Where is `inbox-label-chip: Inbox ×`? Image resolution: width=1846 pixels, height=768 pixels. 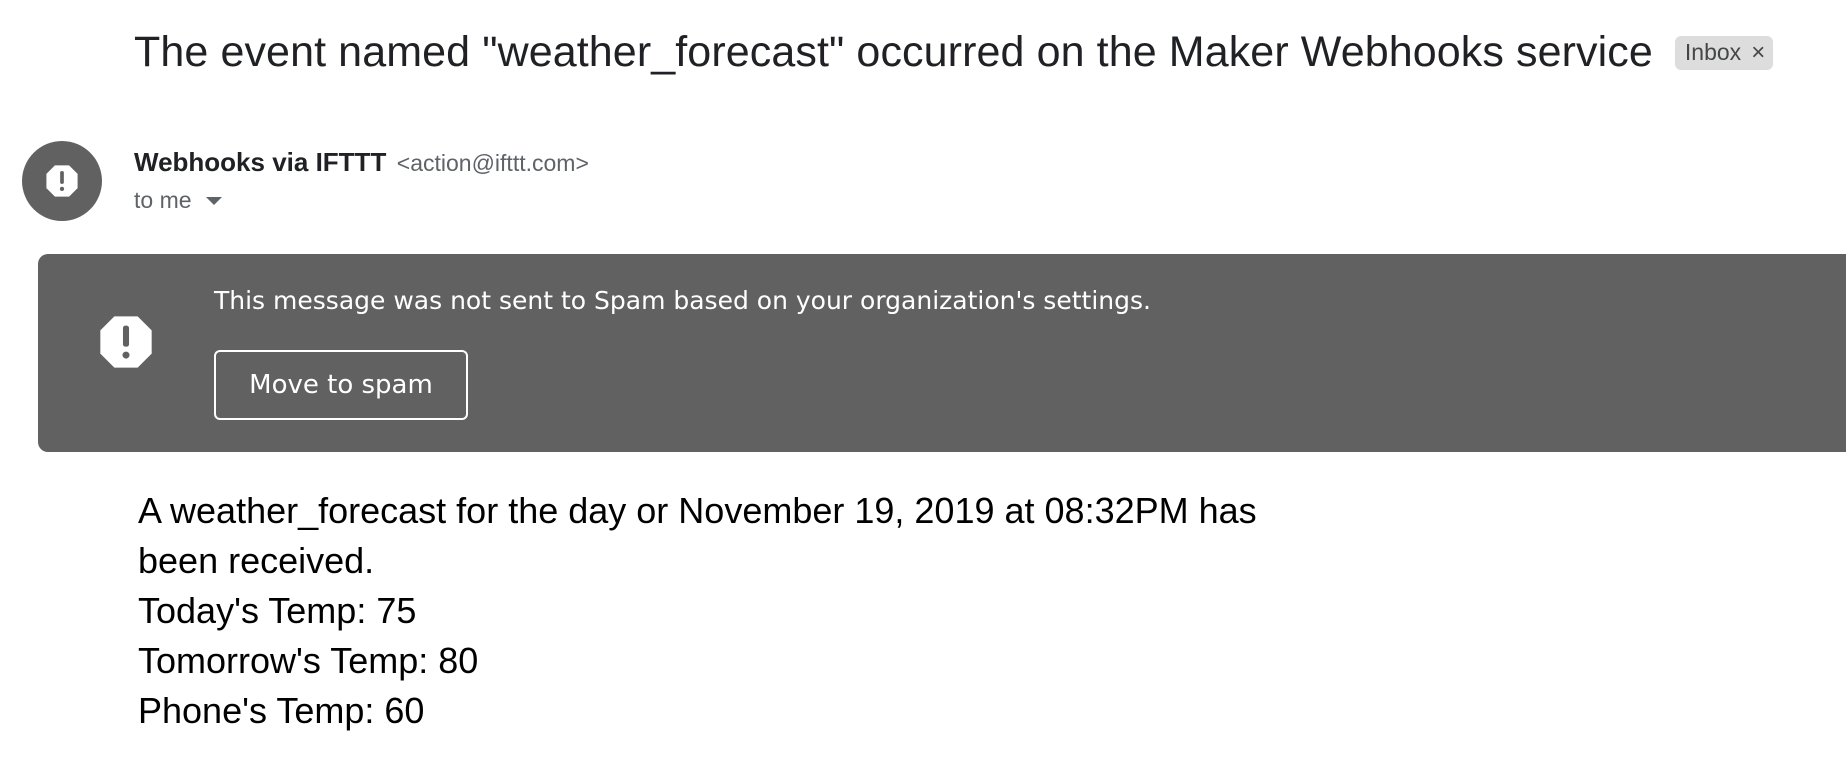
inbox-label-chip: Inbox × is located at coordinates (1724, 52).